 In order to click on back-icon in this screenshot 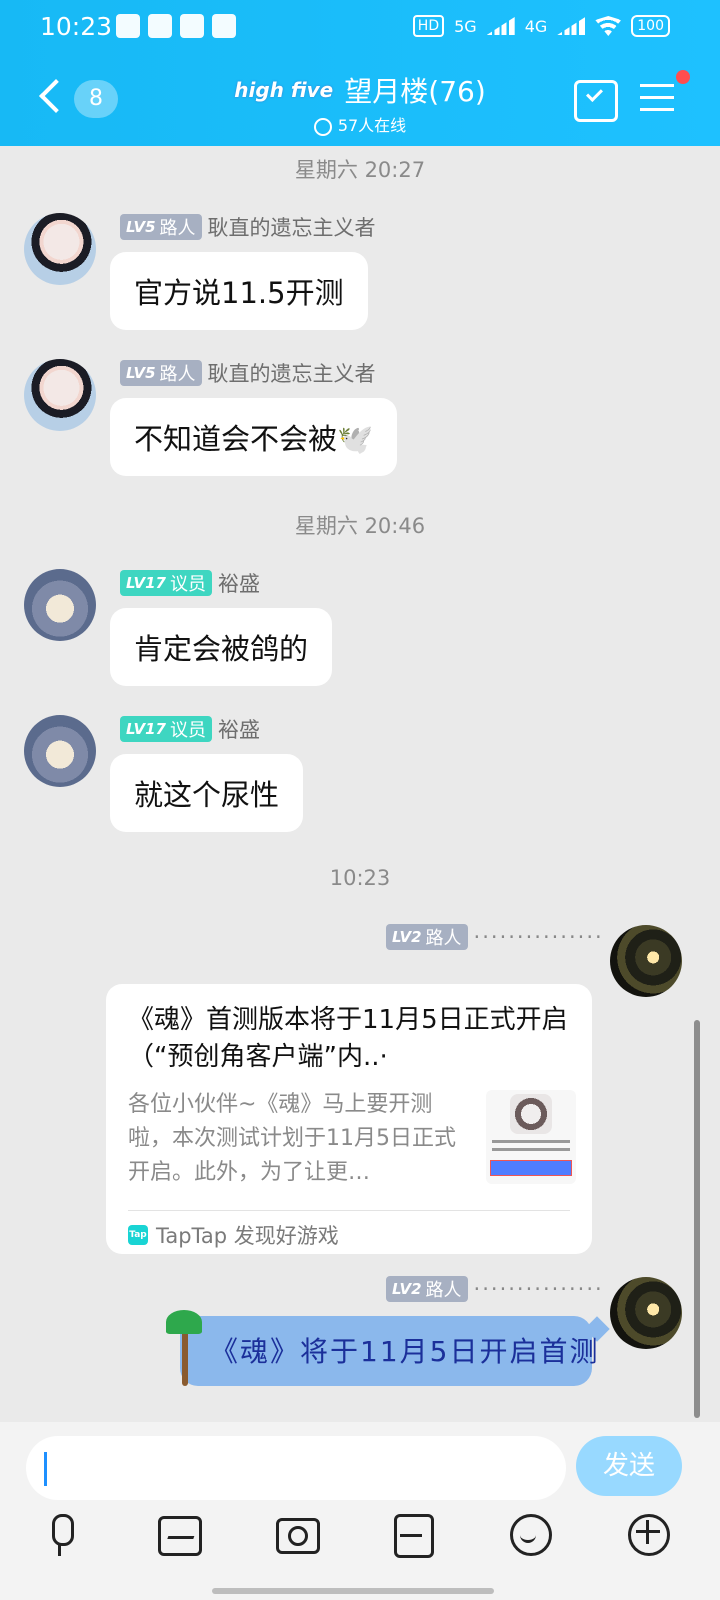, I will do `click(53, 98)`.